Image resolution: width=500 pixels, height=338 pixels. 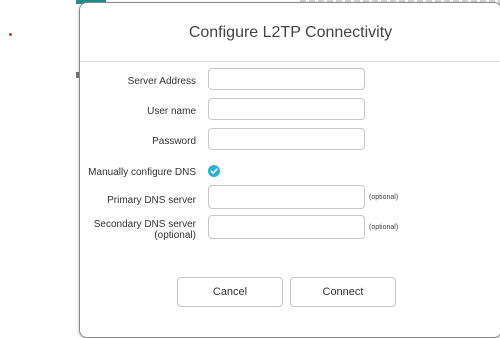 What do you see at coordinates (286, 227) in the screenshot?
I see `secondary-dns-input` at bounding box center [286, 227].